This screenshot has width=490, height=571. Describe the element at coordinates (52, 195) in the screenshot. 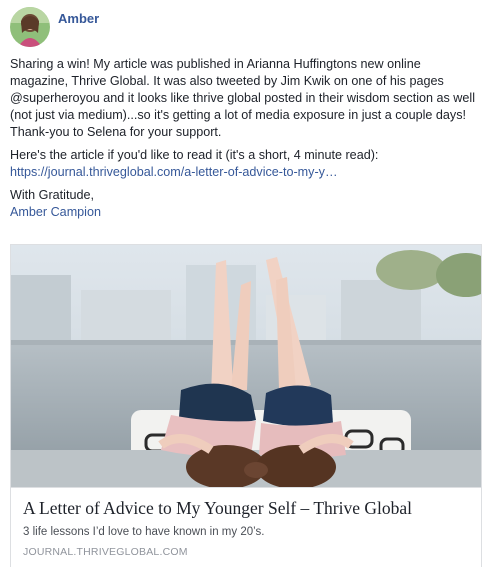

I see `closing-text: With Gratitude,` at that location.